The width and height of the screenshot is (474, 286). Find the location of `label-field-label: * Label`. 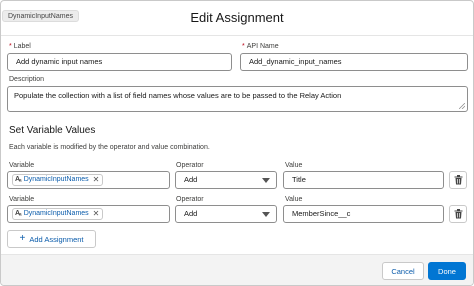

label-field-label: * Label is located at coordinates (20, 46).